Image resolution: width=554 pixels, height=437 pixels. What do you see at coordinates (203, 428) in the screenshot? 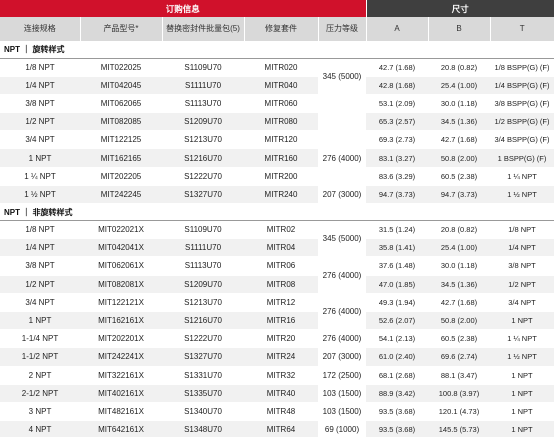
I see `cell-seal-pack: S1348U70` at bounding box center [203, 428].